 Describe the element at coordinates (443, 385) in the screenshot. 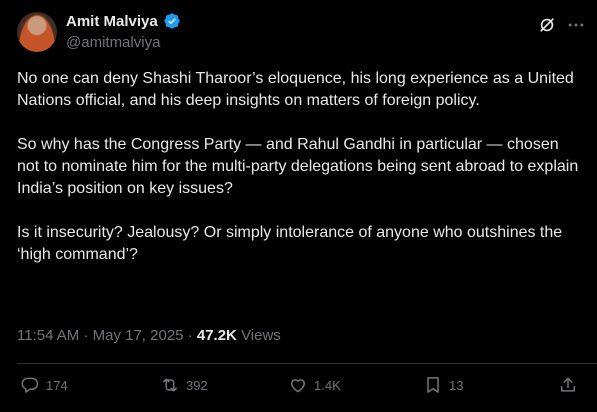

I see `bookmark-button: 13` at that location.